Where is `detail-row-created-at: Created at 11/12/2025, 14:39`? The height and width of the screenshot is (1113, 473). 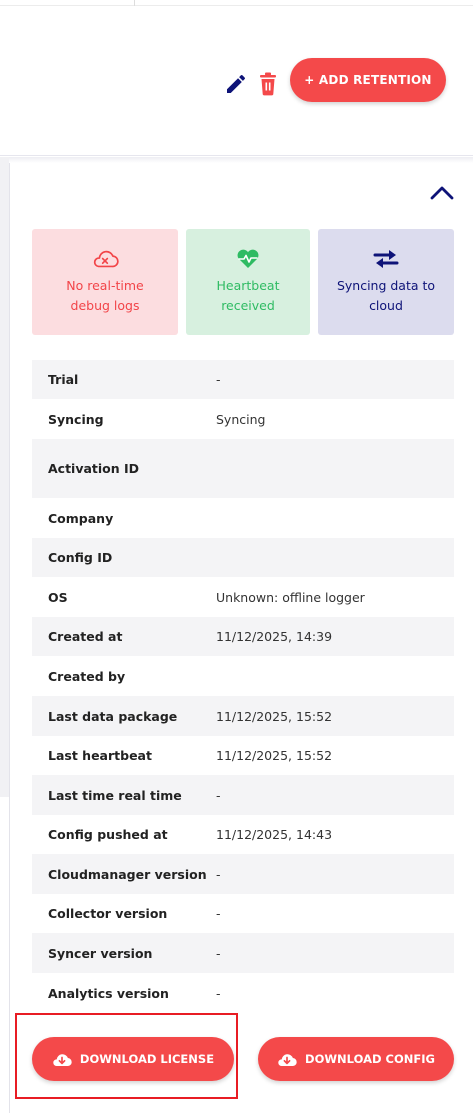
detail-row-created-at: Created at 11/12/2025, 14:39 is located at coordinates (243, 636).